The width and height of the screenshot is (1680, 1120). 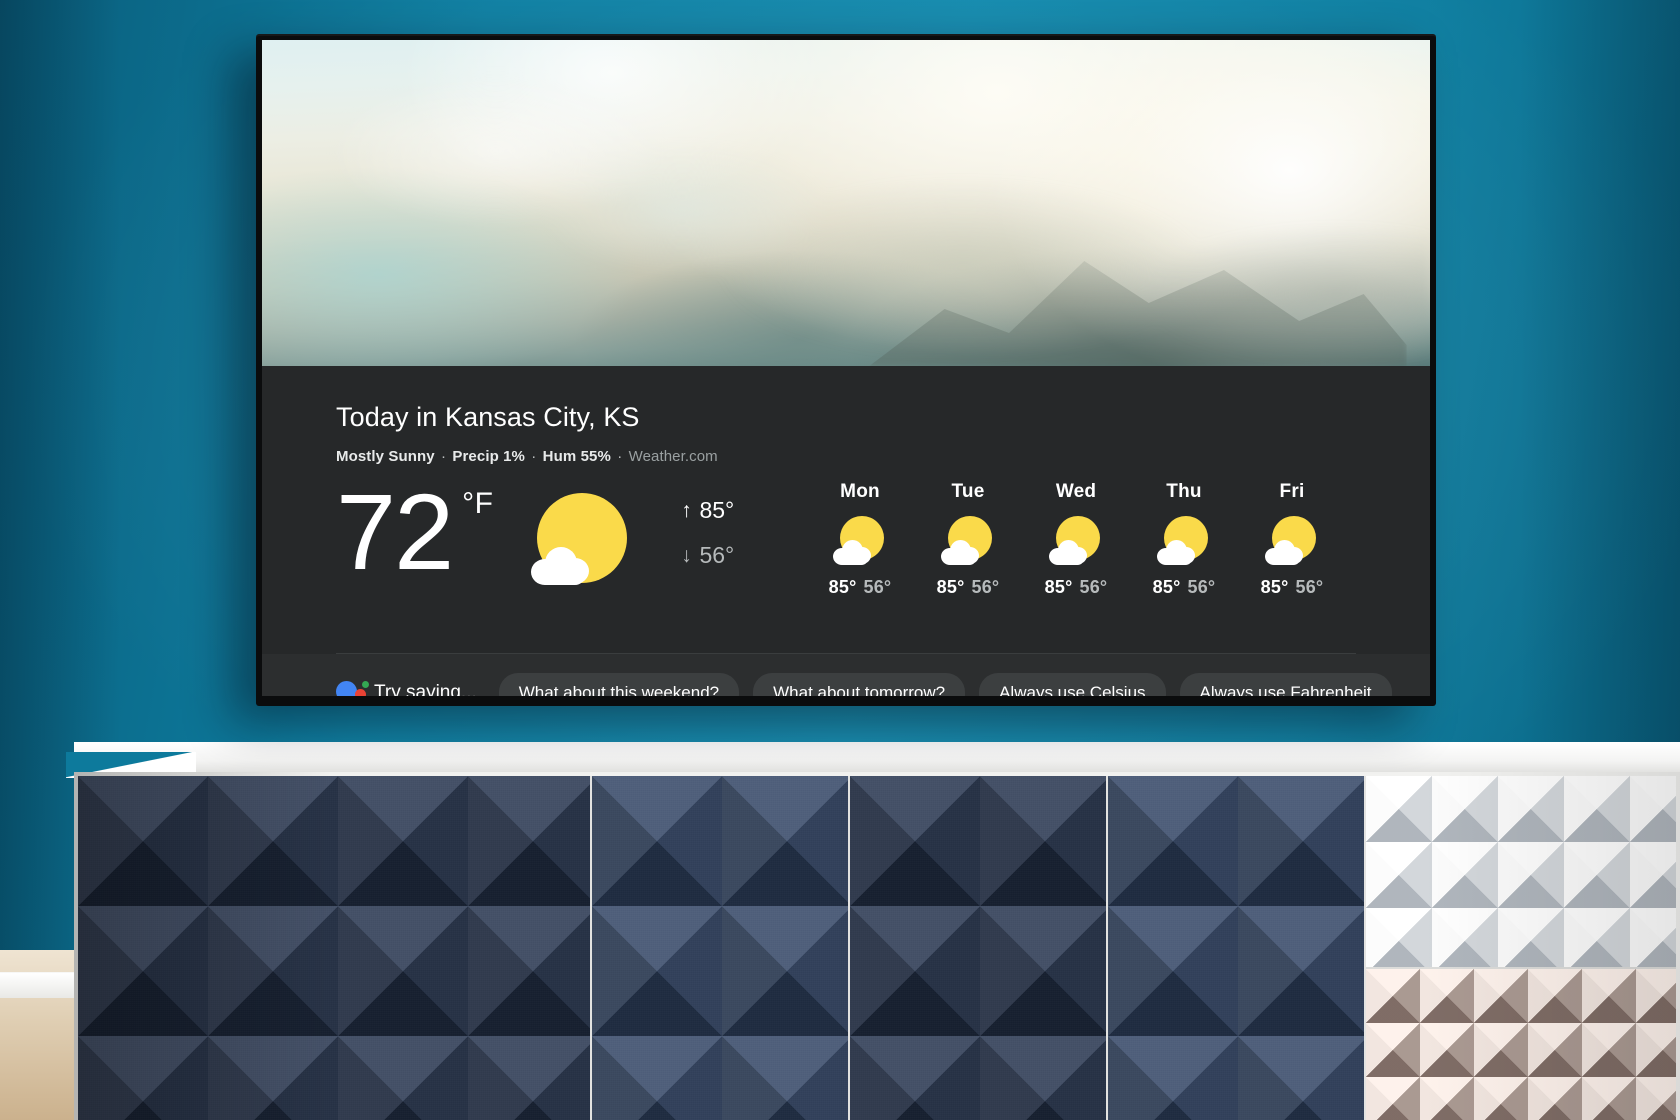 What do you see at coordinates (673, 456) in the screenshot?
I see `weather-source-link: Weather.com` at bounding box center [673, 456].